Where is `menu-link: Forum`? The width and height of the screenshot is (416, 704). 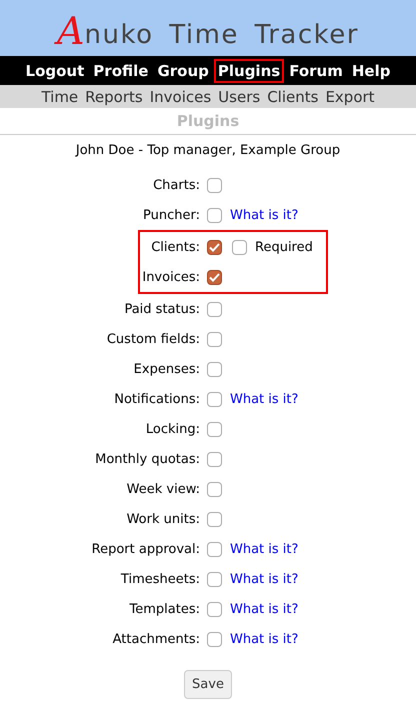
menu-link: Forum is located at coordinates (316, 70).